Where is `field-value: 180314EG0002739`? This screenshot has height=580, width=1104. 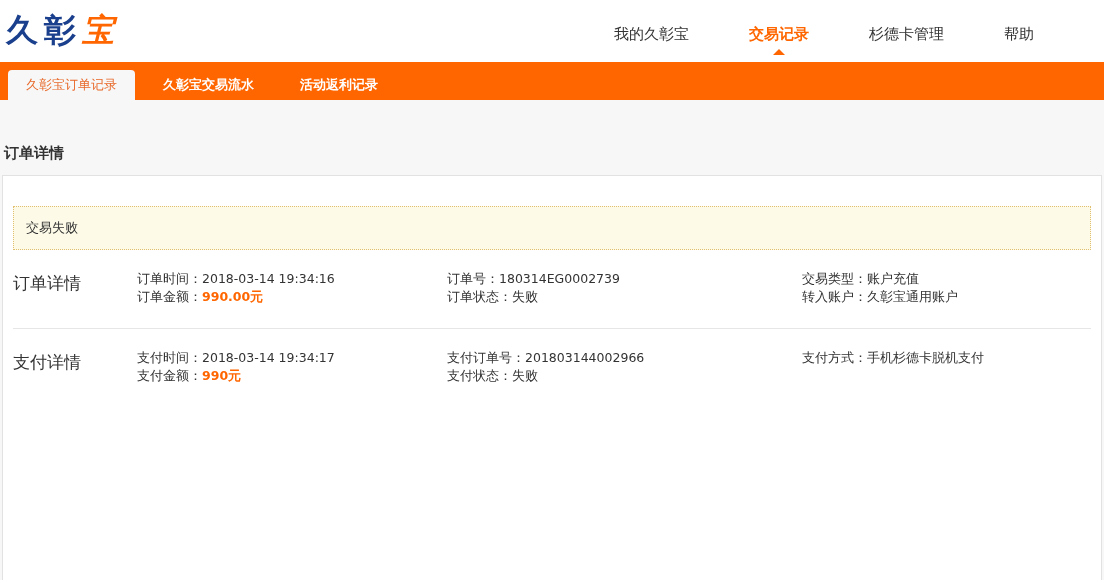 field-value: 180314EG0002739 is located at coordinates (559, 278).